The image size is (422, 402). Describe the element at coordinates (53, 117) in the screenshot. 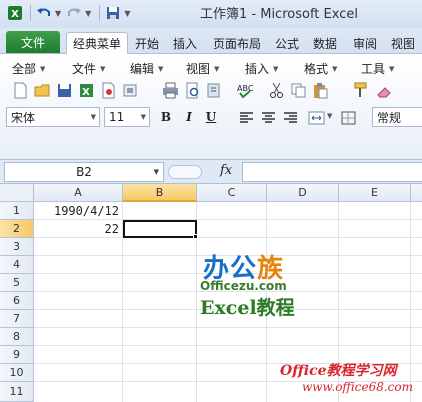

I see `font-name-select: 宋体 ▼` at that location.